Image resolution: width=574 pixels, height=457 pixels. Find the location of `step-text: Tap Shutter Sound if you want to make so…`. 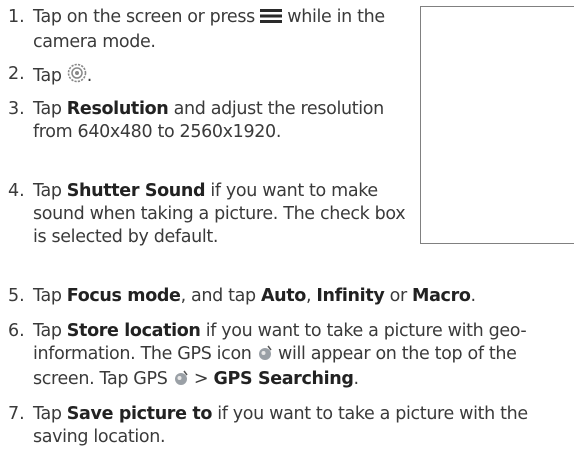

step-text: Tap Shutter Sound if you want to make so… is located at coordinates (219, 214).